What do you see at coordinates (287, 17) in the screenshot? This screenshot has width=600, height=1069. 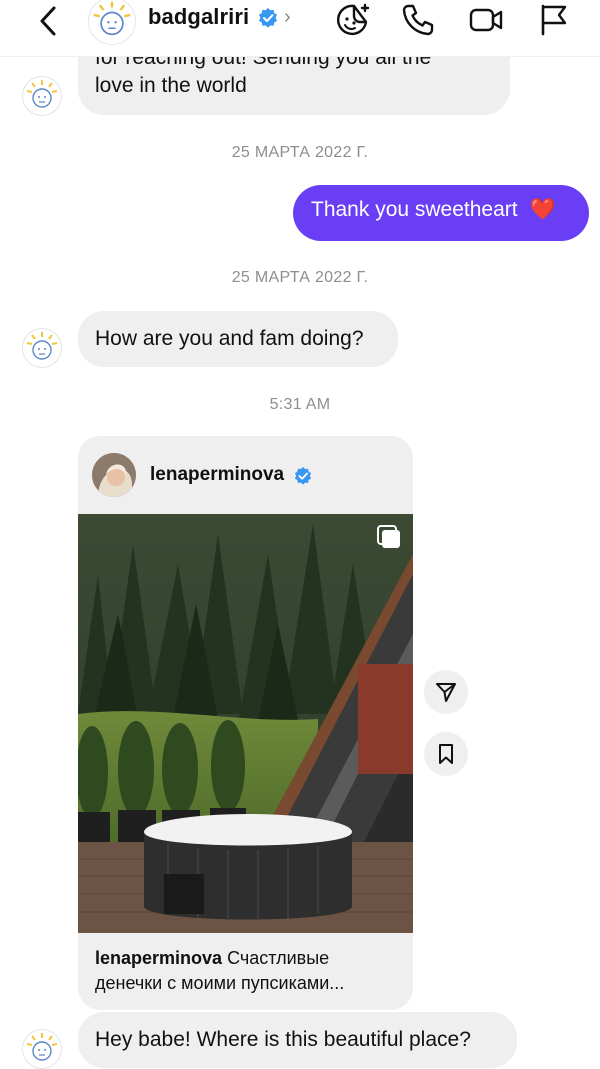 I see `chevron-right-icon: ›` at bounding box center [287, 17].